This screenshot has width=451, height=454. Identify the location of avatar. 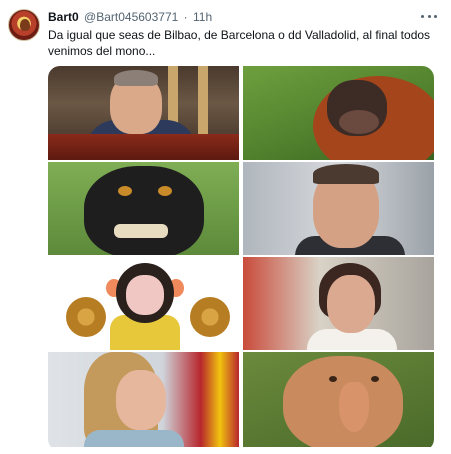
(24, 25).